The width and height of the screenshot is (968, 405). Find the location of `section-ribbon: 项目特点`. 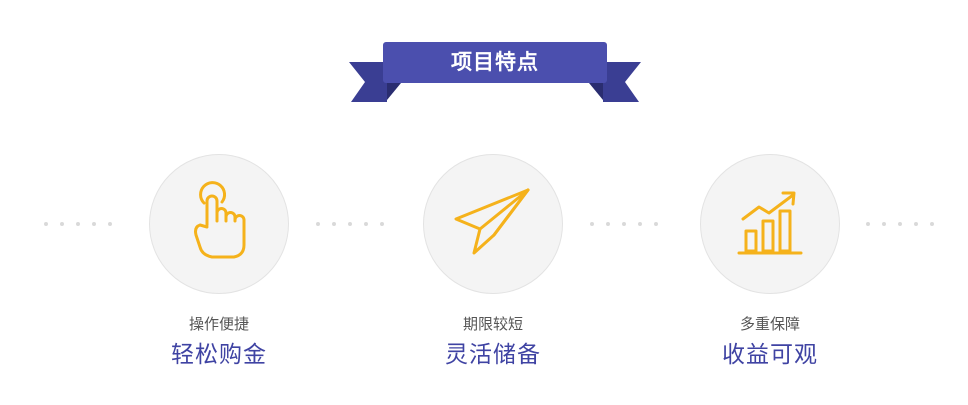

section-ribbon: 项目特点 is located at coordinates (495, 73).